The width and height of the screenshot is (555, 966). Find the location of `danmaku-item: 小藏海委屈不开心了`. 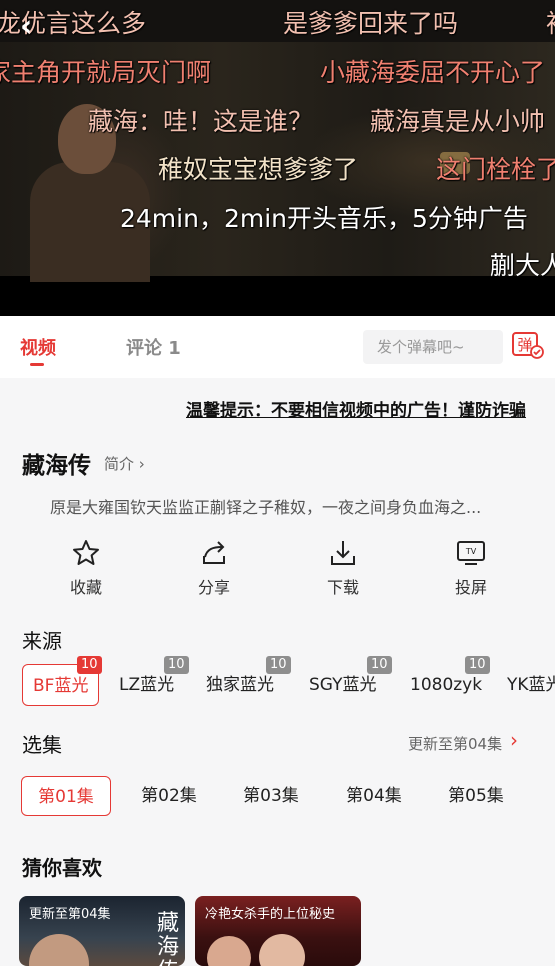

danmaku-item: 小藏海委屈不开心了 is located at coordinates (433, 72).